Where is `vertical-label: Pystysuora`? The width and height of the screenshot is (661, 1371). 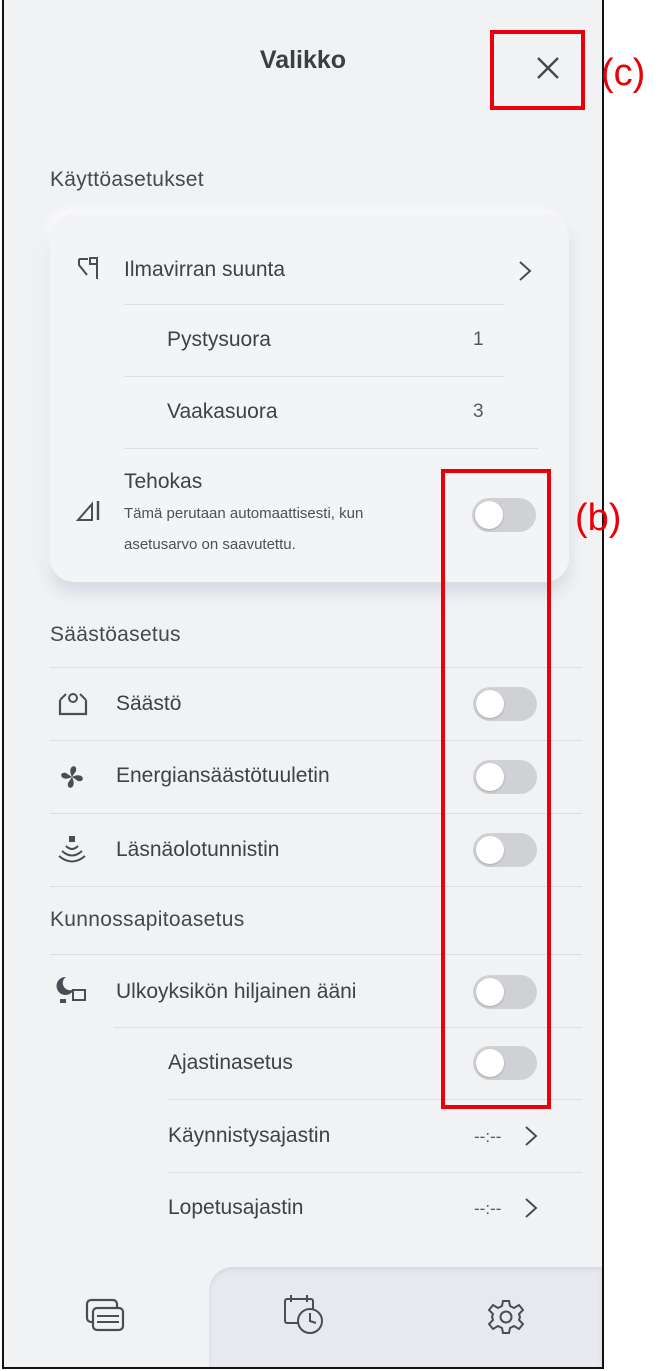
vertical-label: Pystysuora is located at coordinates (219, 339).